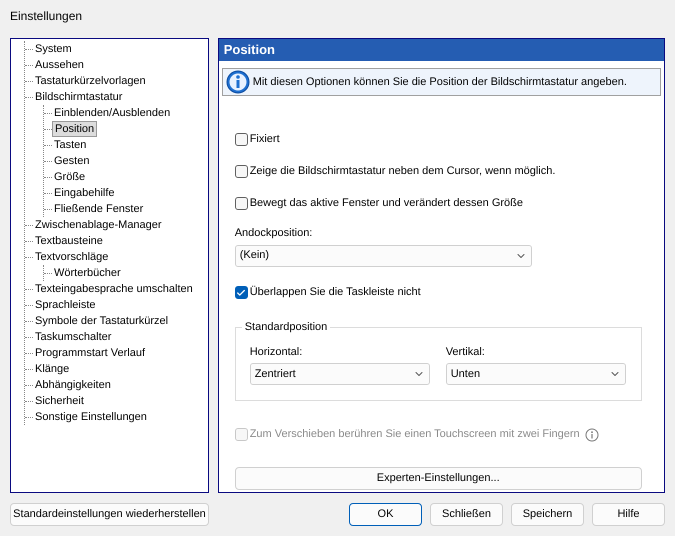 Image resolution: width=675 pixels, height=536 pixels. I want to click on dialog-button: Speichern, so click(547, 514).